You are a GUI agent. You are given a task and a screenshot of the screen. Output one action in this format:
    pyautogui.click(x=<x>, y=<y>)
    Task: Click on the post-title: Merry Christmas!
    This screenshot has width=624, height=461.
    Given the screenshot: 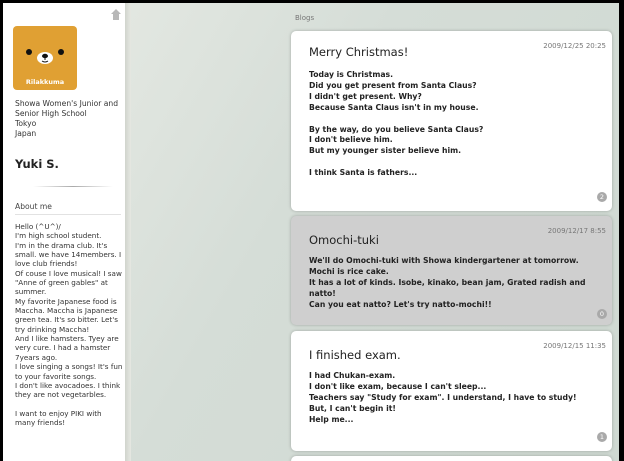 What is the action you would take?
    pyautogui.click(x=358, y=52)
    